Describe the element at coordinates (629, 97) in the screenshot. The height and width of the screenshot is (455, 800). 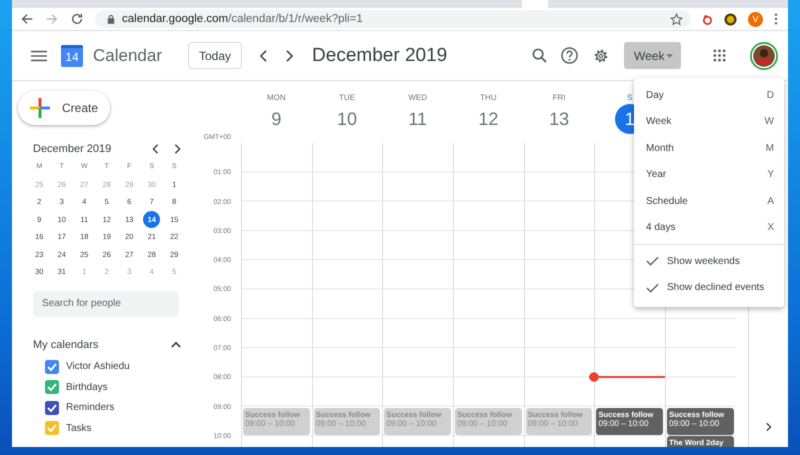
I see `weekday-label: S` at that location.